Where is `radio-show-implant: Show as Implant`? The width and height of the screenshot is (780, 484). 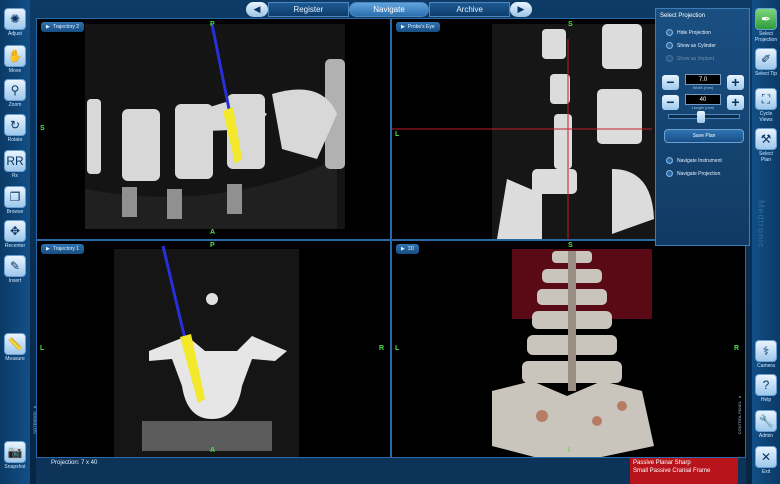 radio-show-implant: Show as Implant is located at coordinates (707, 58).